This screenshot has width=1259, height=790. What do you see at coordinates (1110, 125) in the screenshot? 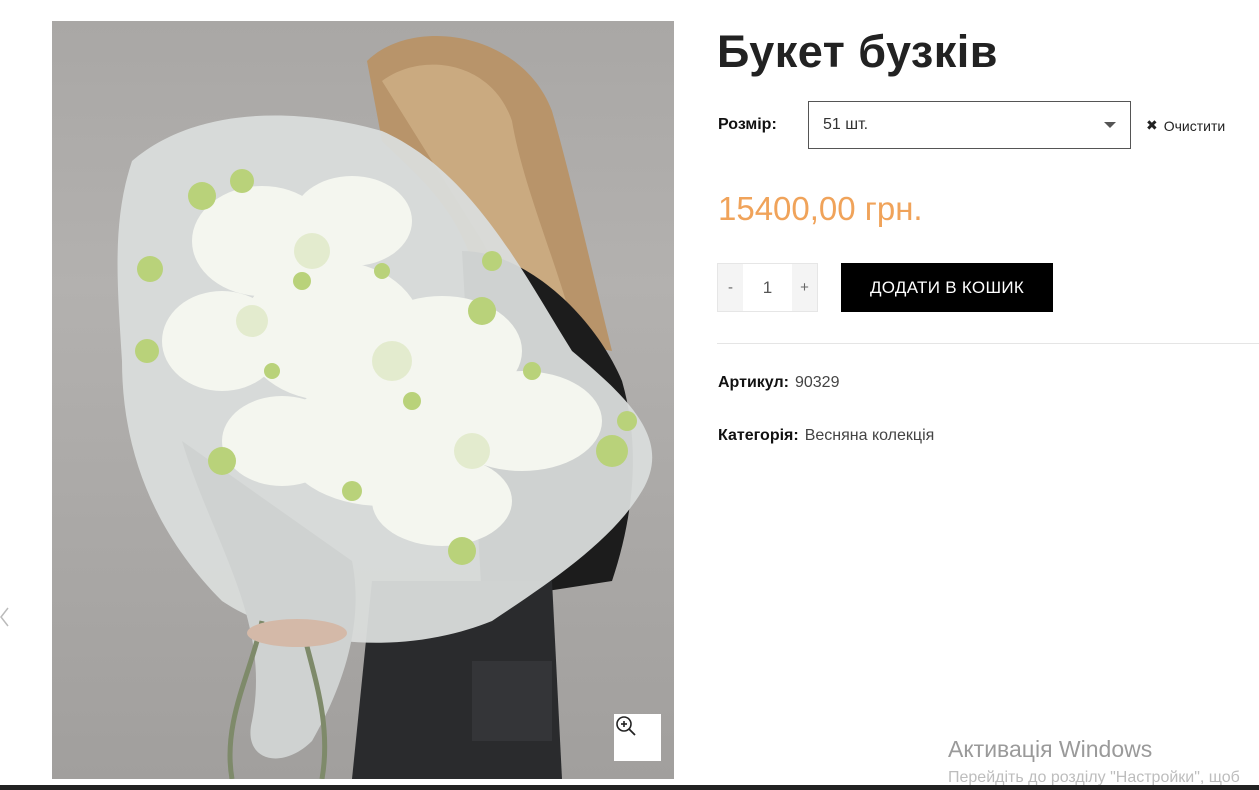
I see `chevron-down-icon` at bounding box center [1110, 125].